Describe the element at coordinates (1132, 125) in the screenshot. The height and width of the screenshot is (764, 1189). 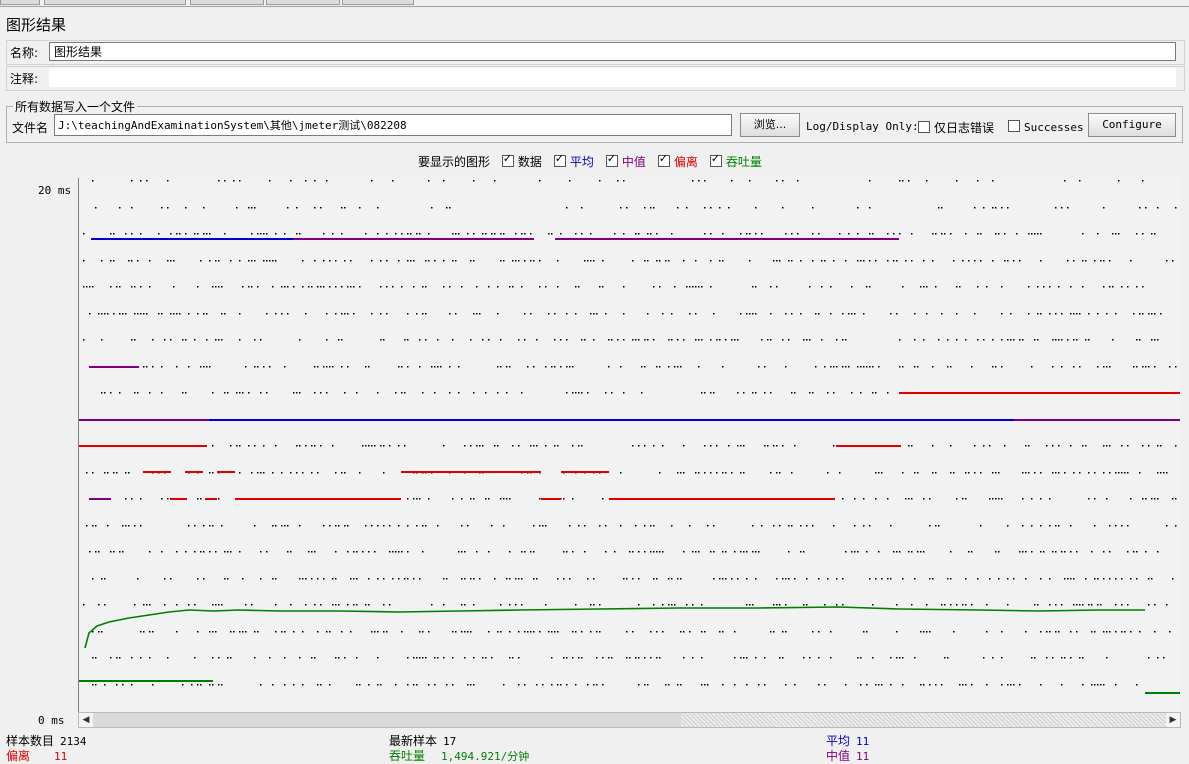
I see `configure-button: Configure` at that location.